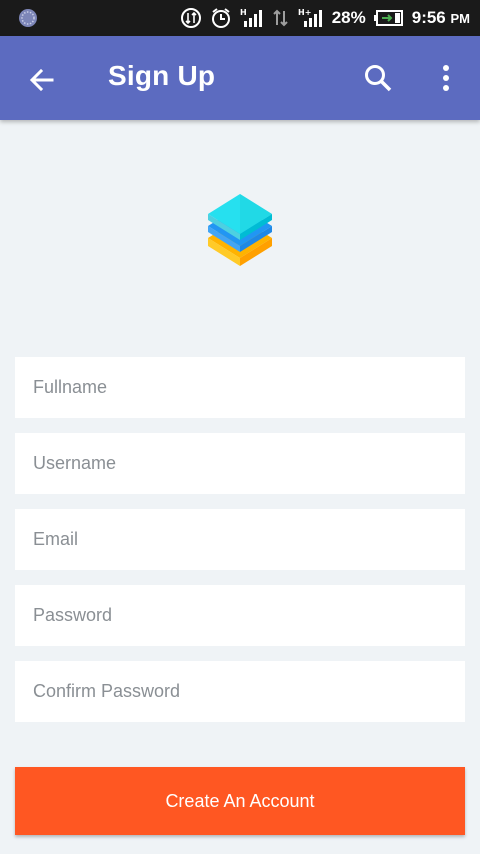 The image size is (480, 854). What do you see at coordinates (388, 18) in the screenshot?
I see `battery-charging-icon` at bounding box center [388, 18].